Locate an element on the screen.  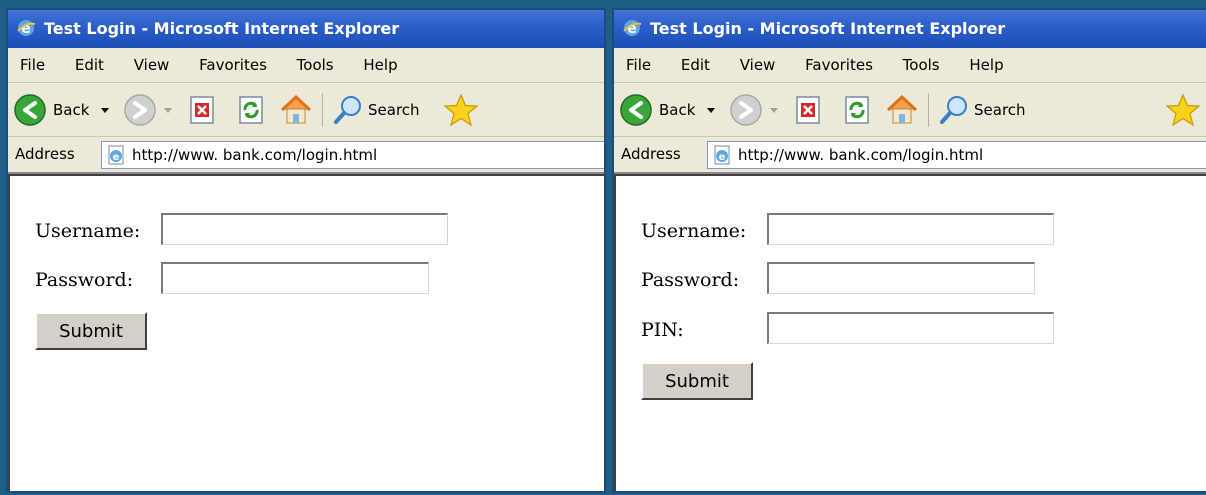
pin-label: PIN: is located at coordinates (662, 330).